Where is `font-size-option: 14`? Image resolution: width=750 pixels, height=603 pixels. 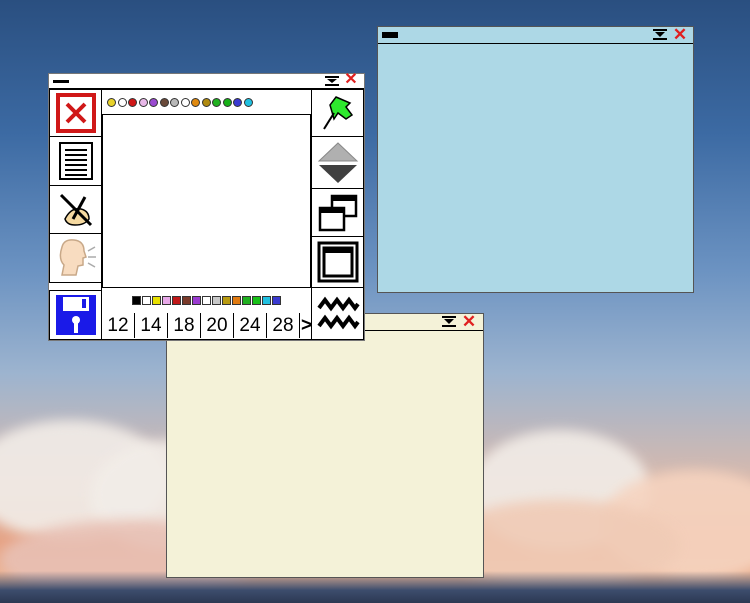 font-size-option: 14 is located at coordinates (151, 325).